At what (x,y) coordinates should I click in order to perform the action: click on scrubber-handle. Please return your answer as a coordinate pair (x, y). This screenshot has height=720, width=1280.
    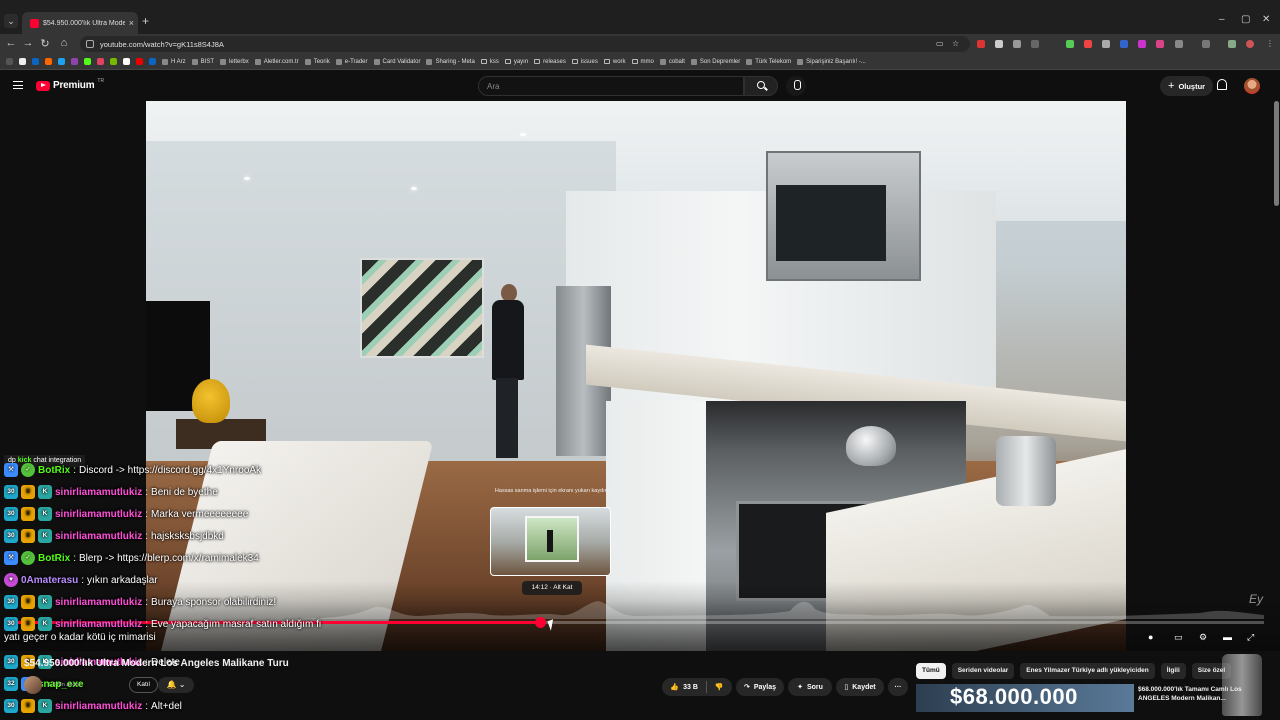
    Looking at the image, I should click on (541, 622).